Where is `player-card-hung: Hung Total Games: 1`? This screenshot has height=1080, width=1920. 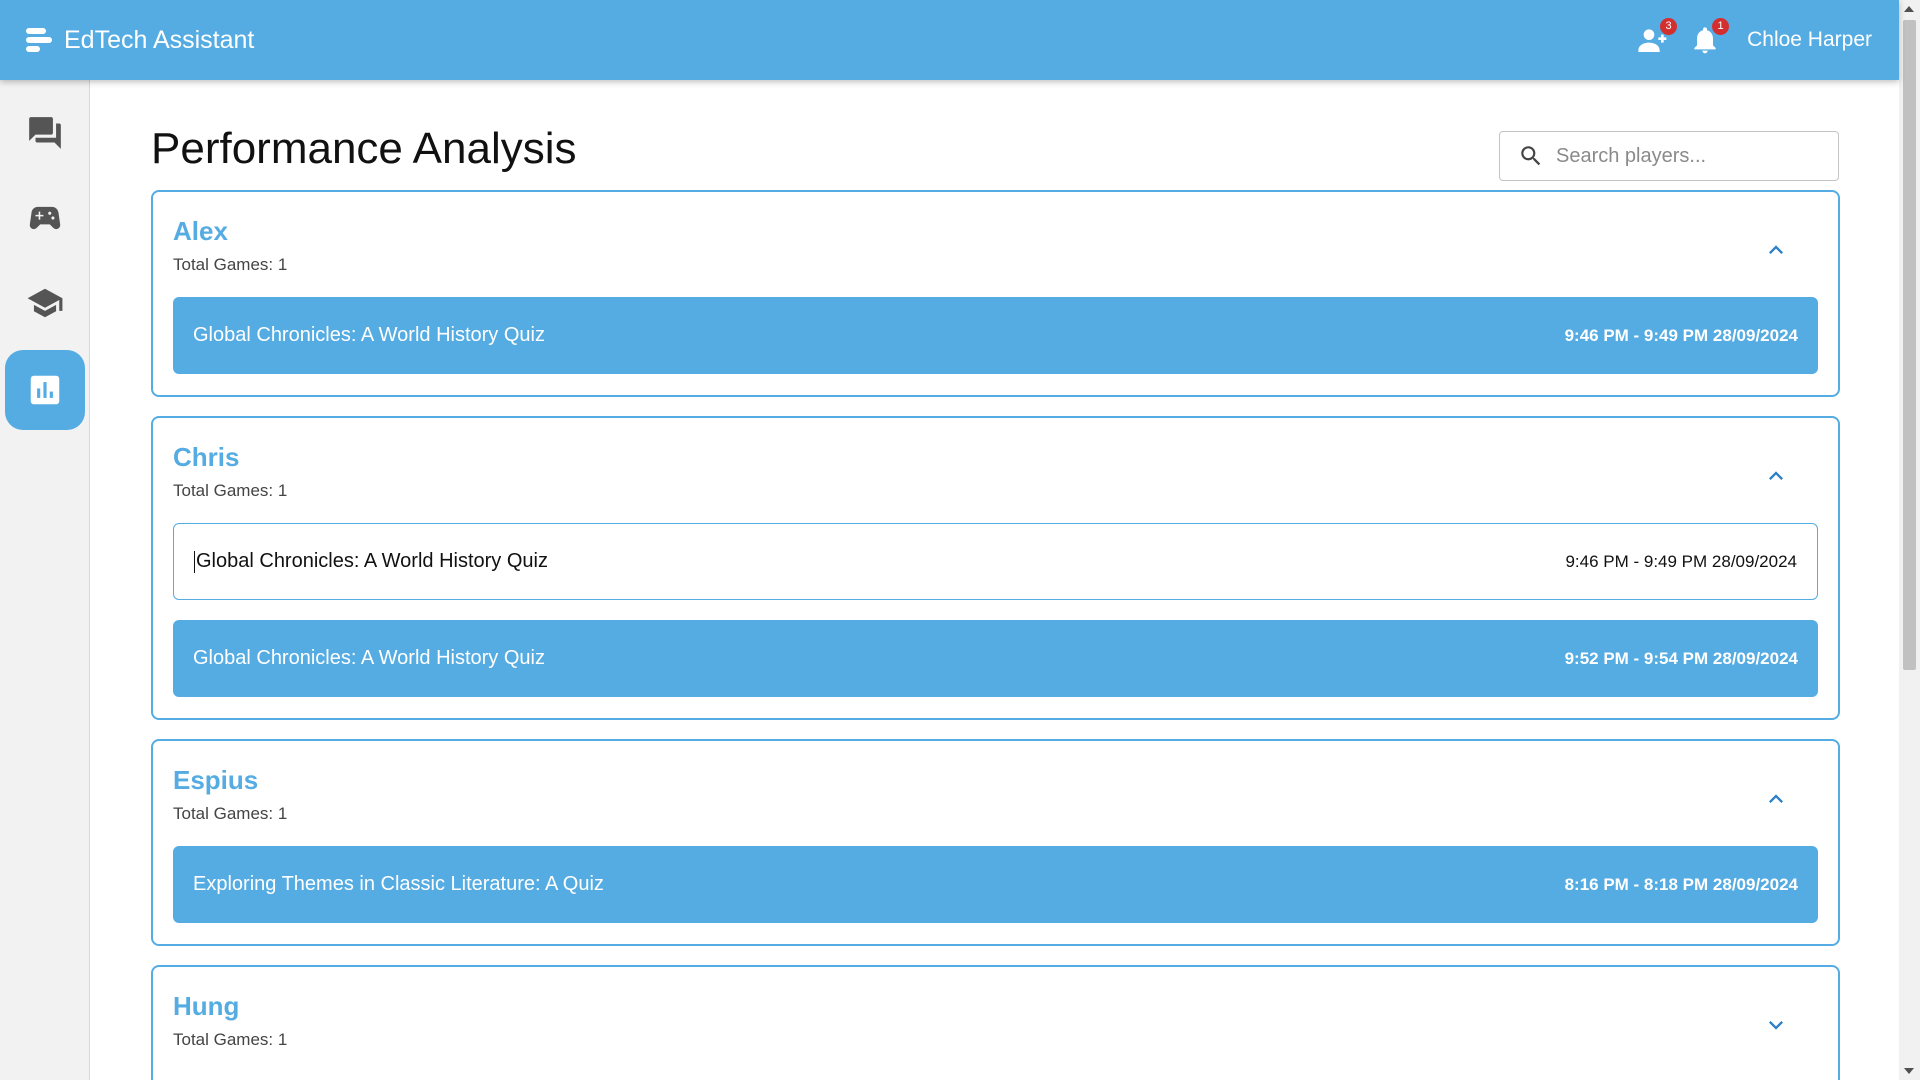
player-card-hung: Hung Total Games: 1 is located at coordinates (995, 1022).